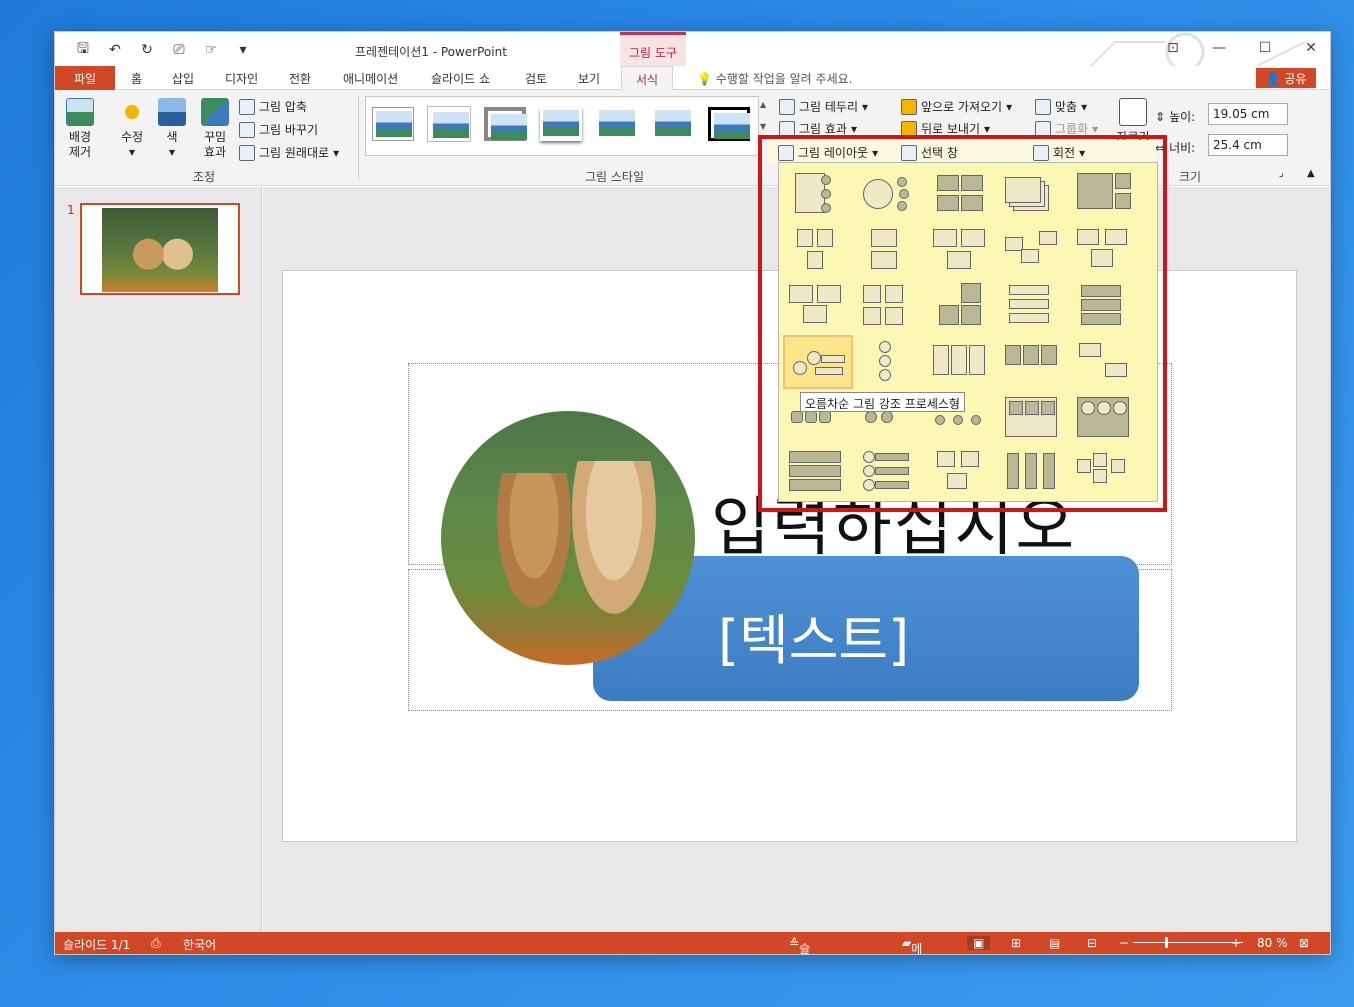 This screenshot has height=1007, width=1354. I want to click on fit-to-window-icon: ⊠, so click(1304, 943).